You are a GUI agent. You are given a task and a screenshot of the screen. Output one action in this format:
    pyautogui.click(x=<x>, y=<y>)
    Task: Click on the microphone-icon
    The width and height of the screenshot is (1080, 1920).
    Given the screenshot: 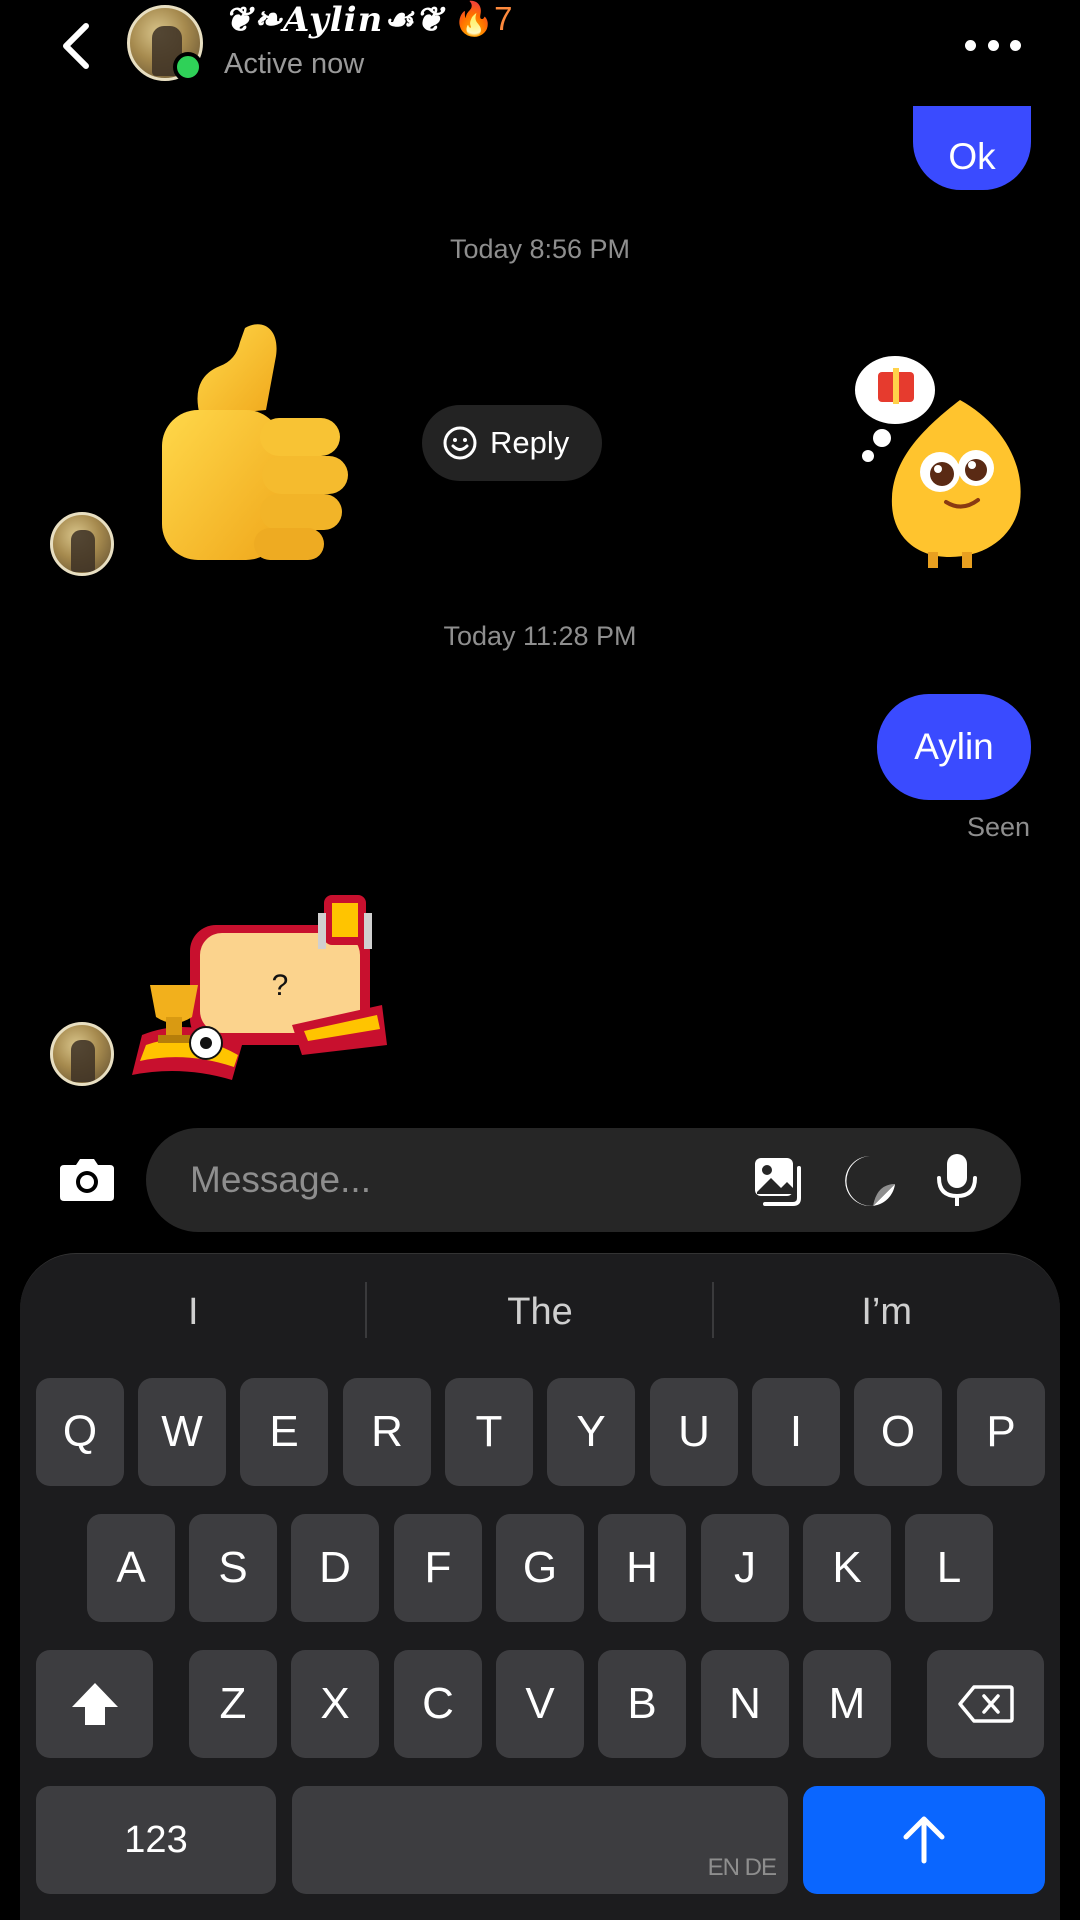 What is the action you would take?
    pyautogui.click(x=957, y=1180)
    